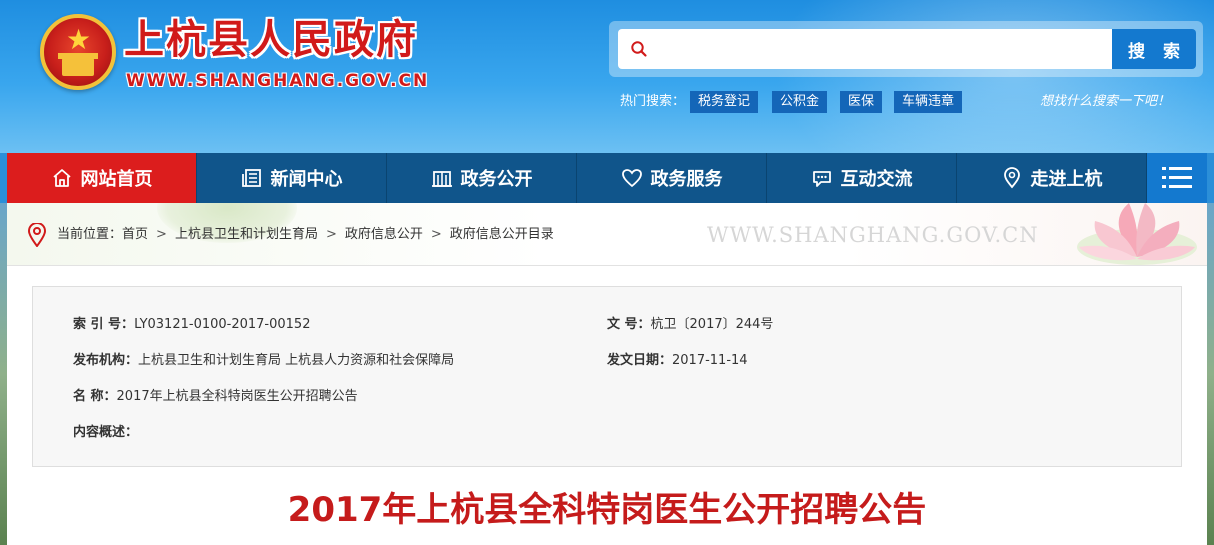 The width and height of the screenshot is (1214, 545). I want to click on breadcrumb-info-disclosure: 政府信息公开, so click(384, 235).